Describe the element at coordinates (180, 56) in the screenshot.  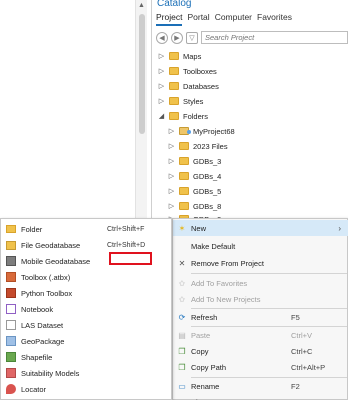
I see `tree-item-maps: ▷ Maps` at that location.